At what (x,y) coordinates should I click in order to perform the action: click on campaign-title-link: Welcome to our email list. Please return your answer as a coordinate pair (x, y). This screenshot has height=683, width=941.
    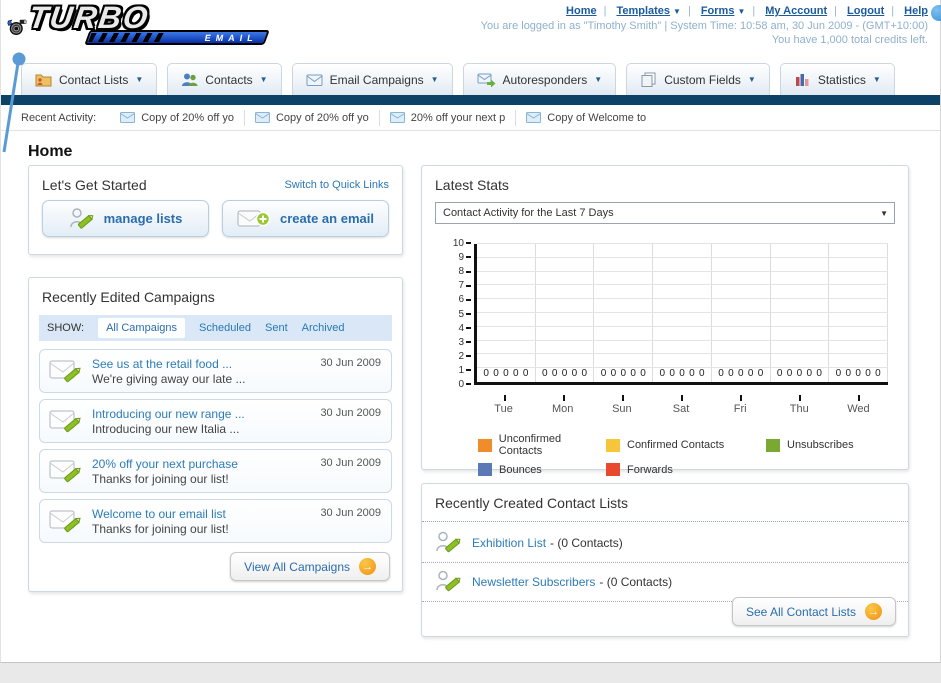
    Looking at the image, I should click on (160, 514).